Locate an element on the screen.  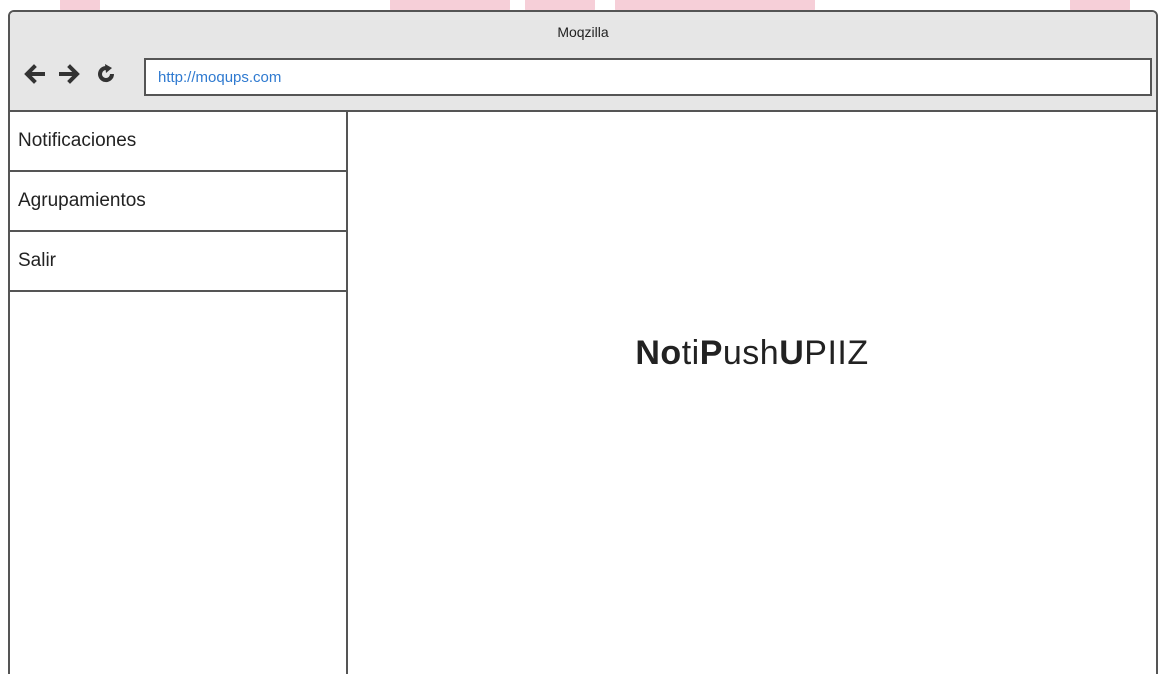
sidebar-item-notificaciones: Notificaciones is located at coordinates (178, 142).